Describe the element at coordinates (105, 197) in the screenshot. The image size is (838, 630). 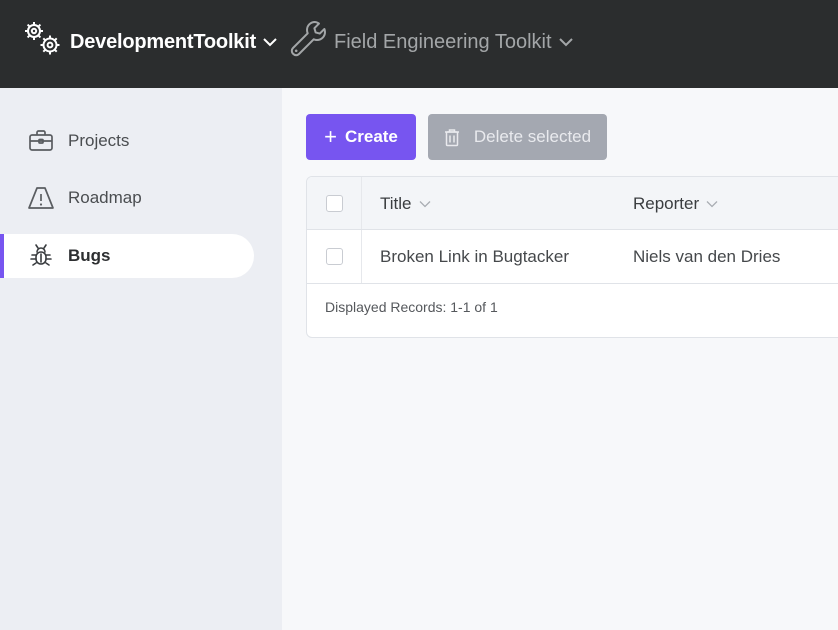
I see `sidebar-item-label: Roadmap` at that location.